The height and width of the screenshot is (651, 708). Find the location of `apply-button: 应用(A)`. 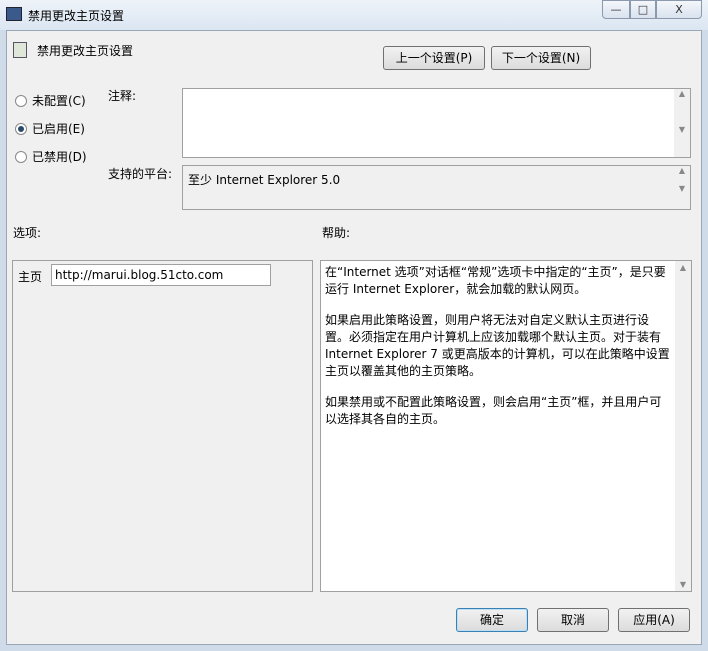

apply-button: 应用(A) is located at coordinates (654, 620).